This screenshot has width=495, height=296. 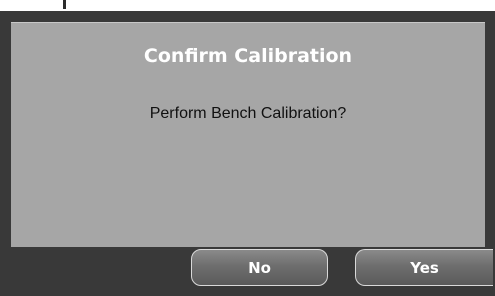 I want to click on yes-button-label: Yes, so click(x=424, y=267).